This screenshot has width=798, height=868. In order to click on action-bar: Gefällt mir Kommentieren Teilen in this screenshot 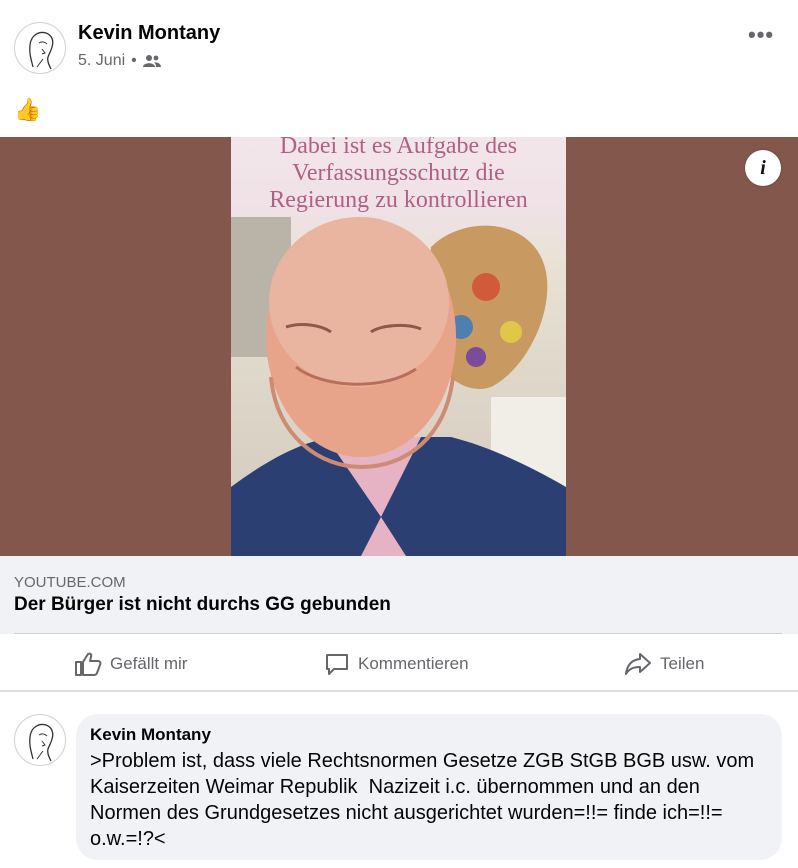, I will do `click(399, 664)`.